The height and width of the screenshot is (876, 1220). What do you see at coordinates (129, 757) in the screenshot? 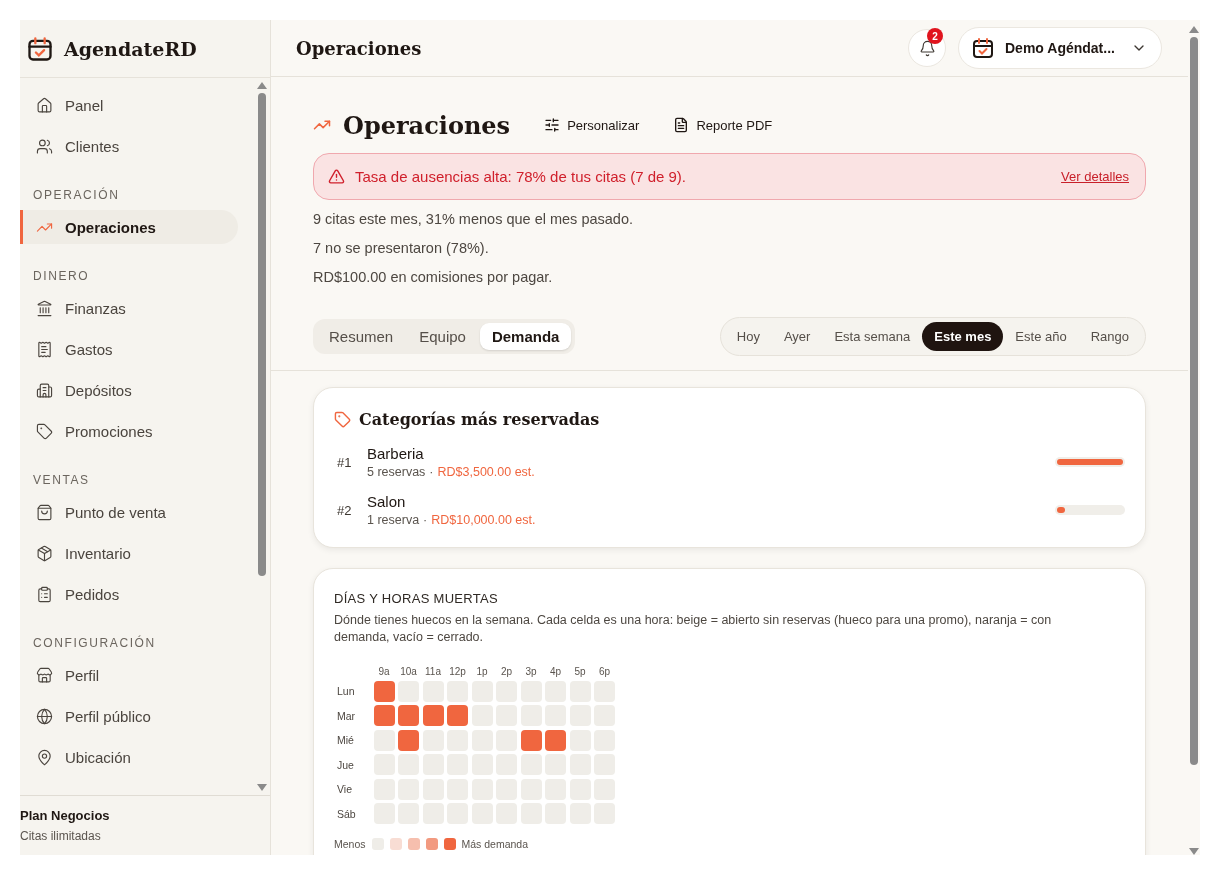
I see `sidebar-item: Ubicación` at bounding box center [129, 757].